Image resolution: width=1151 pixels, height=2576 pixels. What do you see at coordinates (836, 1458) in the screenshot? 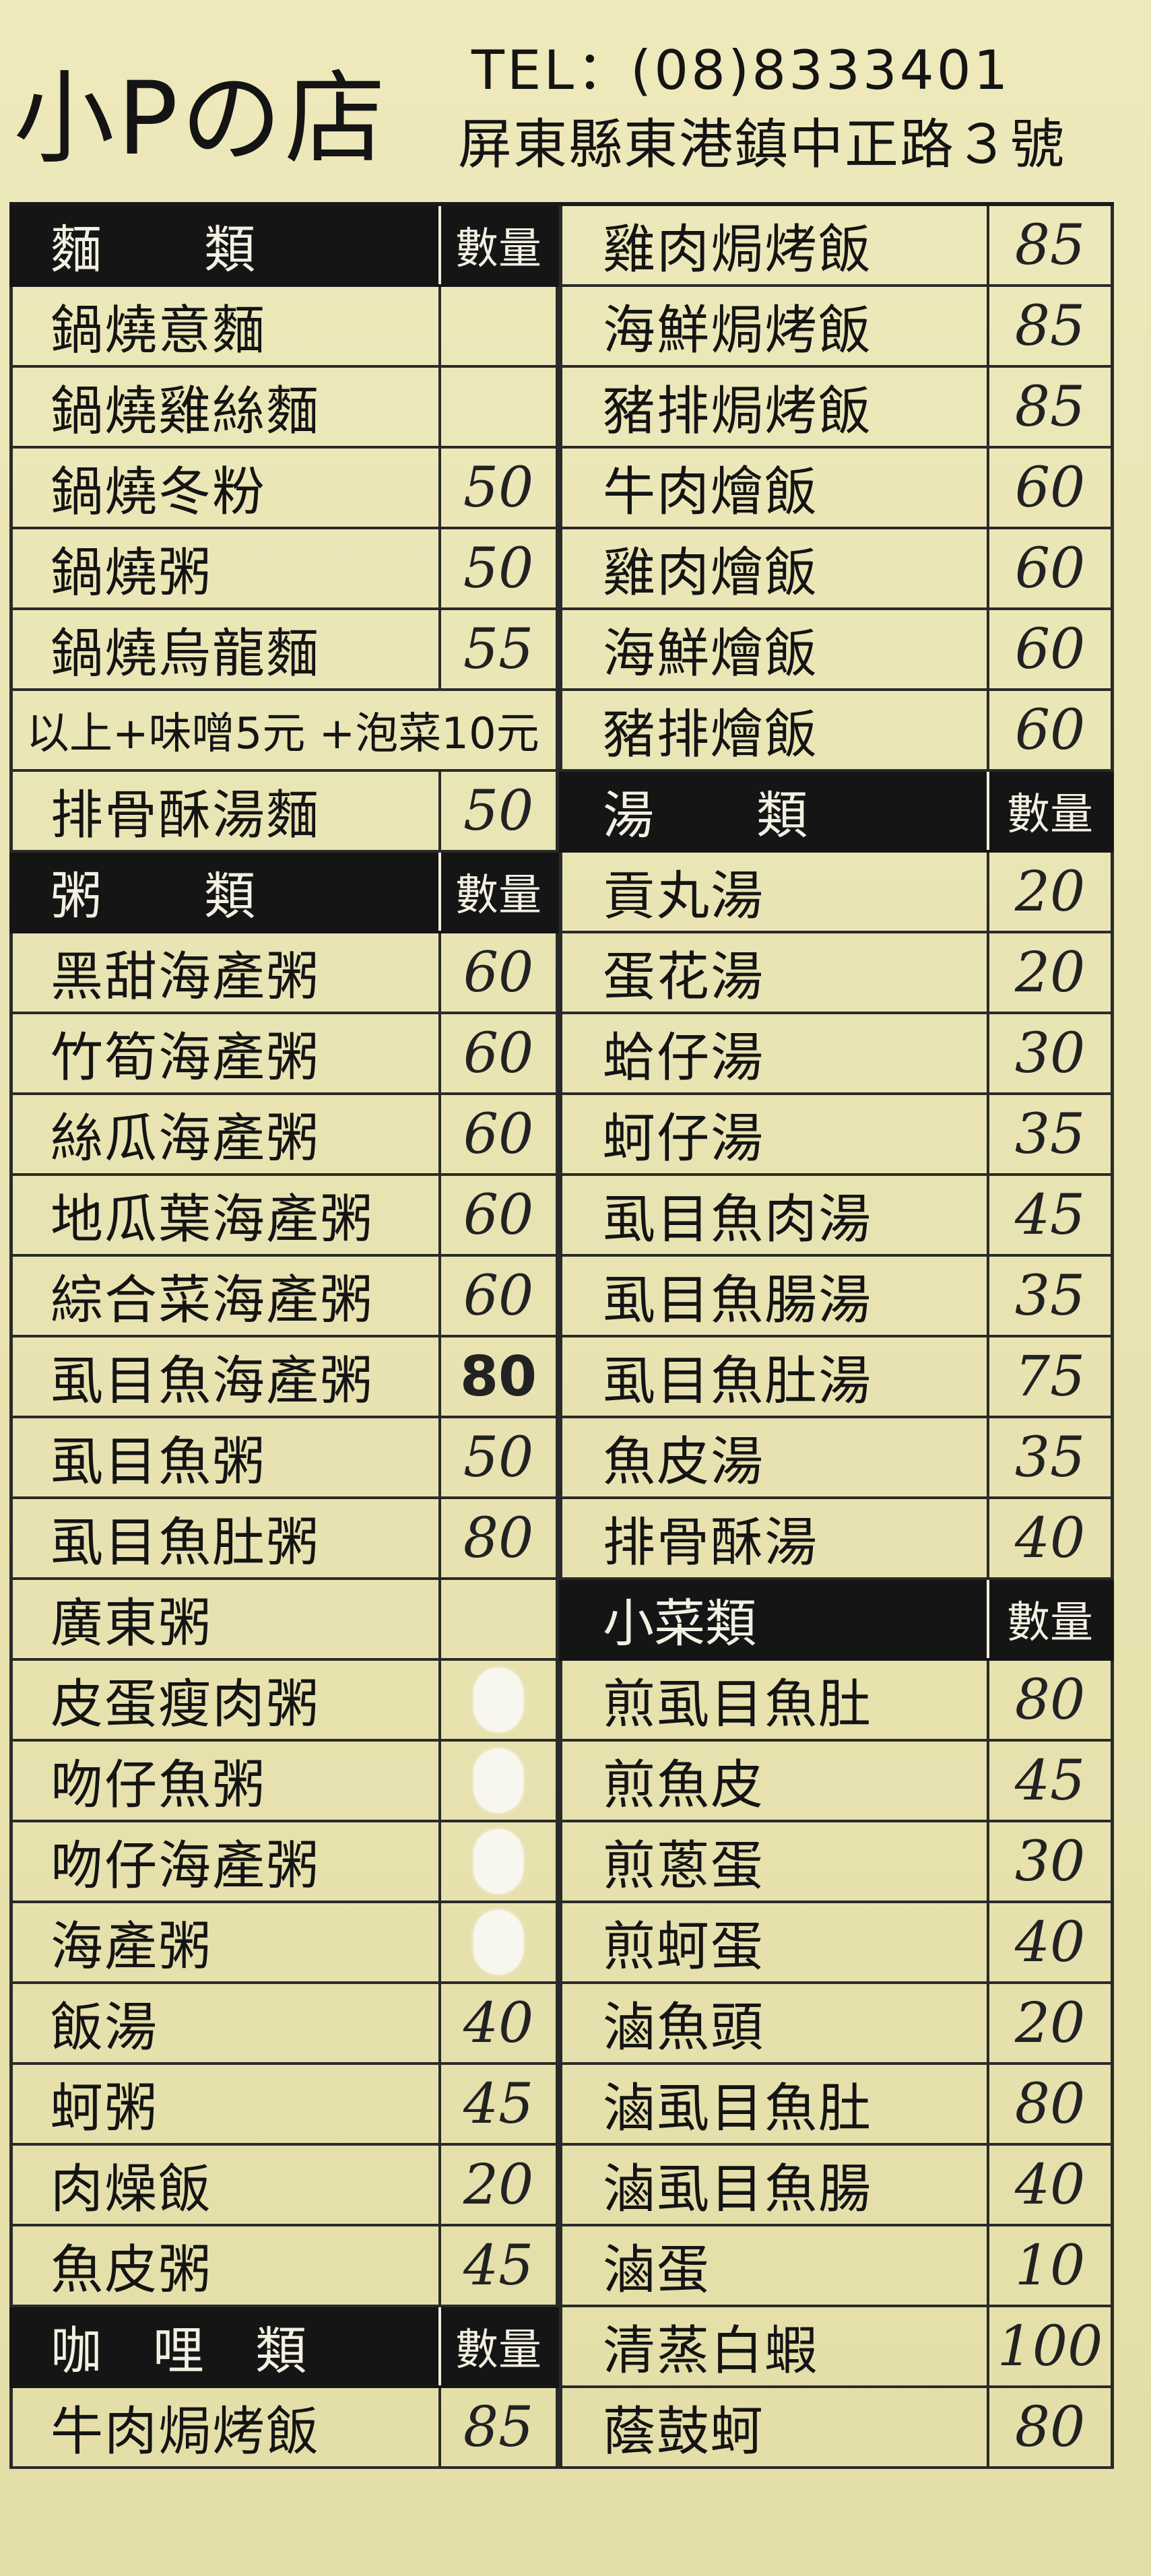
I see `menu-item-row: 魚皮湯 35` at bounding box center [836, 1458].